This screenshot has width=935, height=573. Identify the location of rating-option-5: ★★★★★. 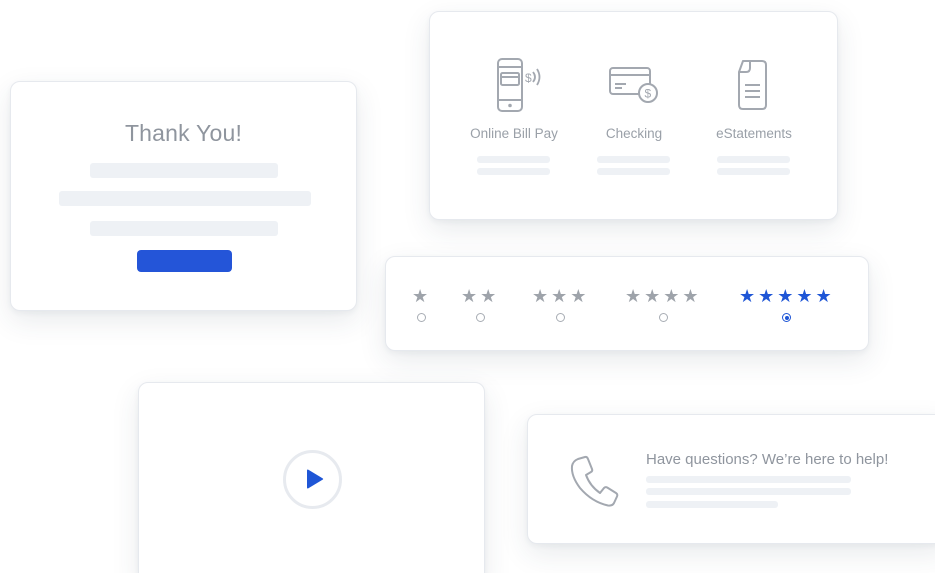
(787, 304).